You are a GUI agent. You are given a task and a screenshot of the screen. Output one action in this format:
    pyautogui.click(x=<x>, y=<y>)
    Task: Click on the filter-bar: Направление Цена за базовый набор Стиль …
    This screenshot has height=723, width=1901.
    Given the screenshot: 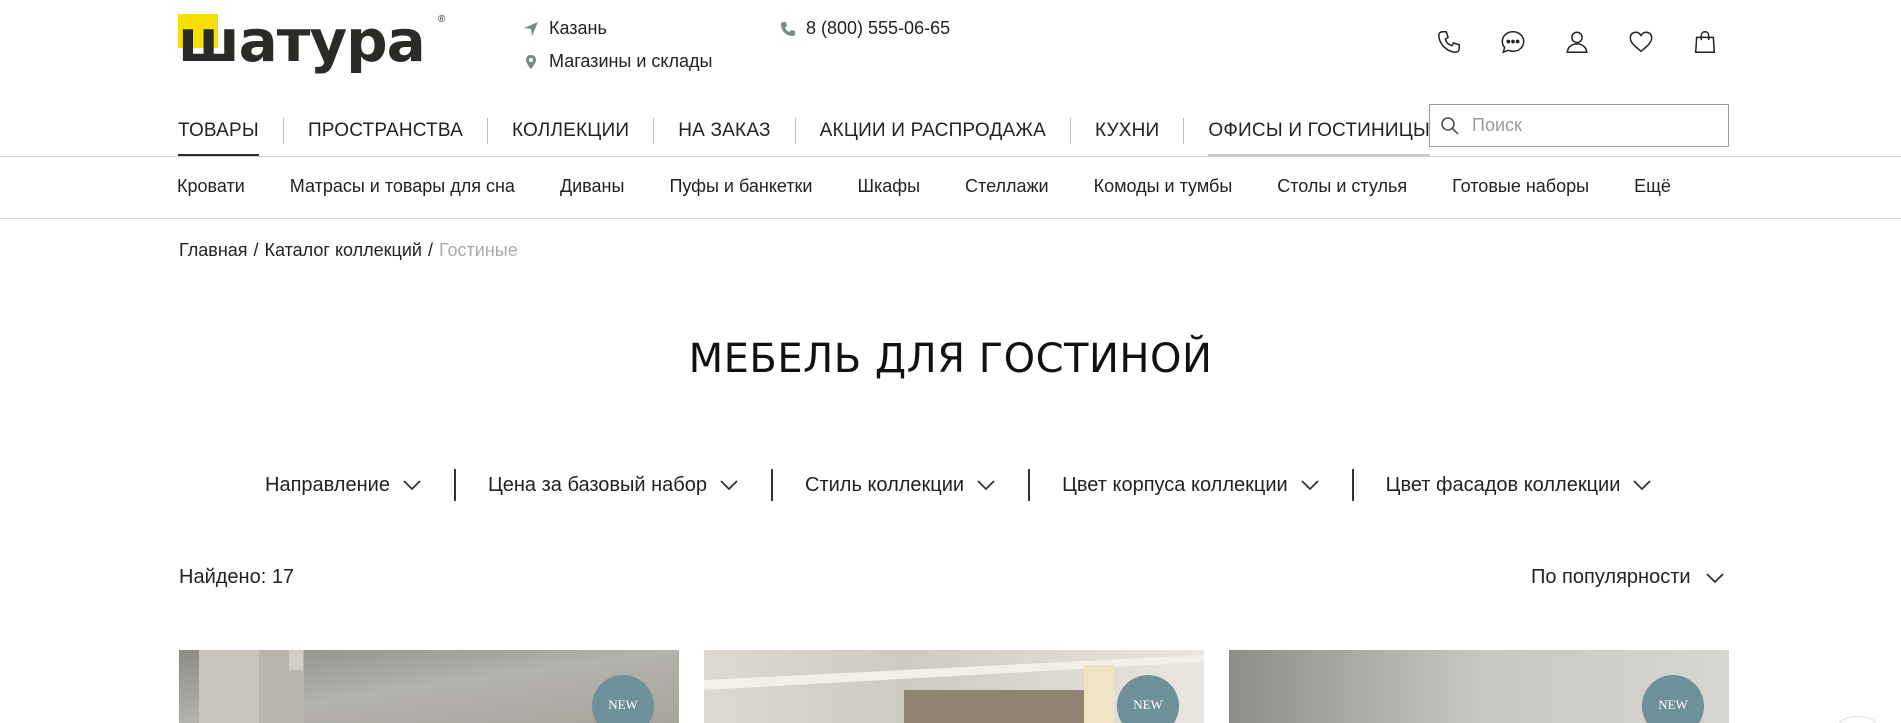 What is the action you would take?
    pyautogui.click(x=958, y=485)
    